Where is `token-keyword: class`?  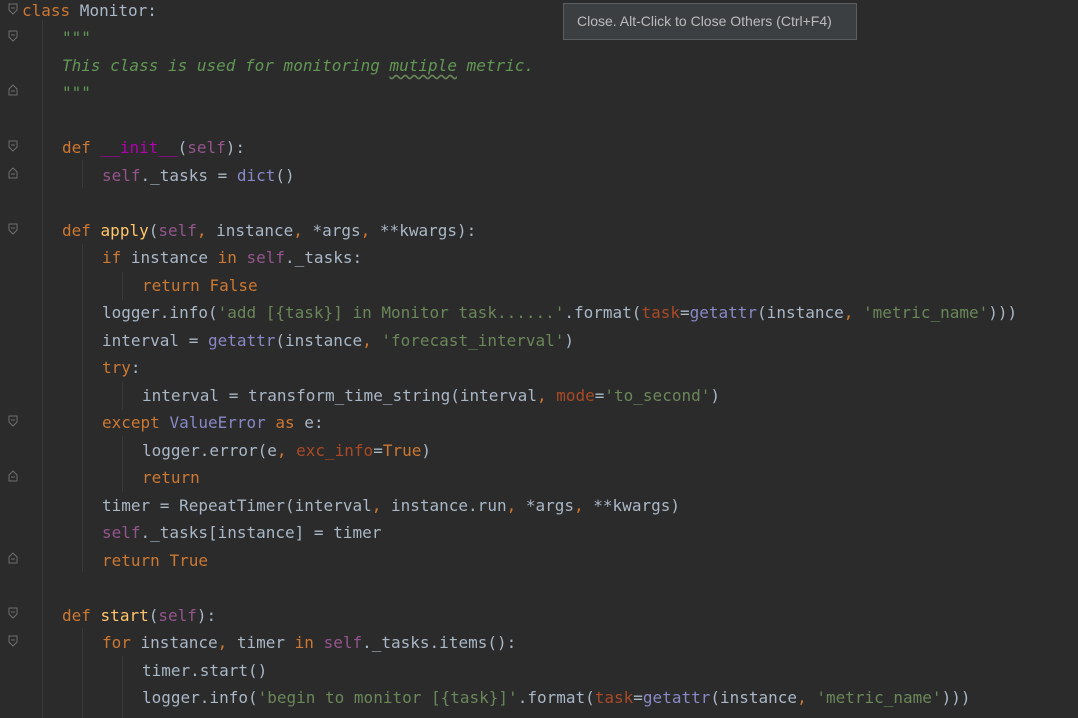
token-keyword: class is located at coordinates (46, 10).